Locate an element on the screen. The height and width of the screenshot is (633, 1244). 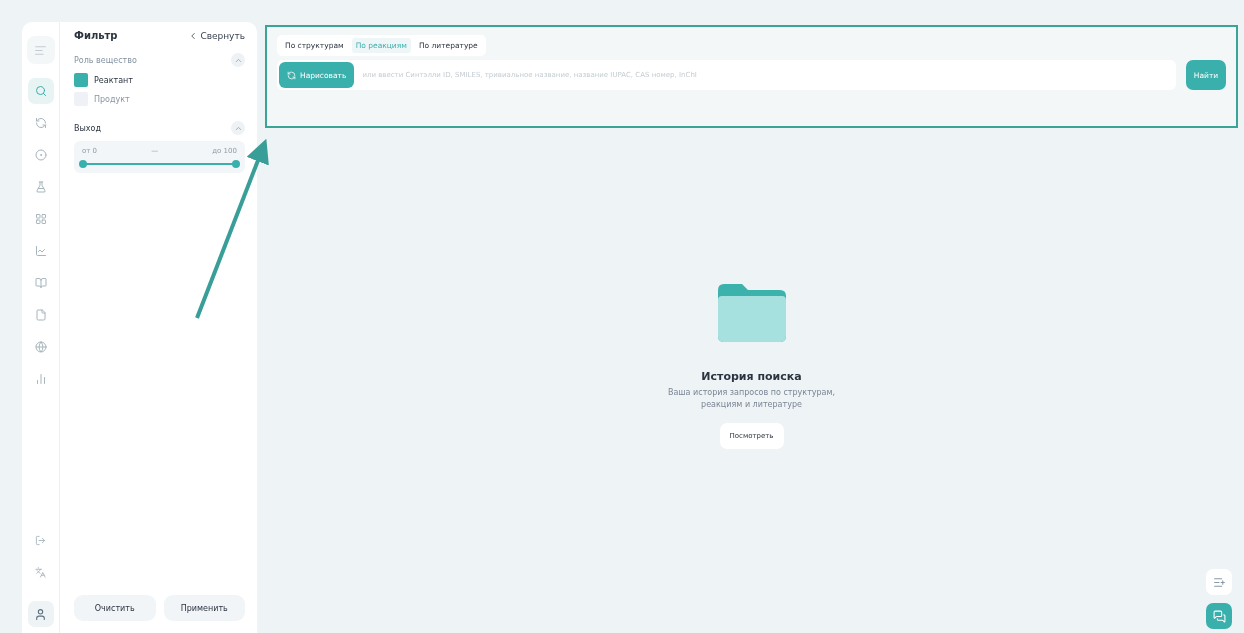
add-list-button is located at coordinates (1219, 582).